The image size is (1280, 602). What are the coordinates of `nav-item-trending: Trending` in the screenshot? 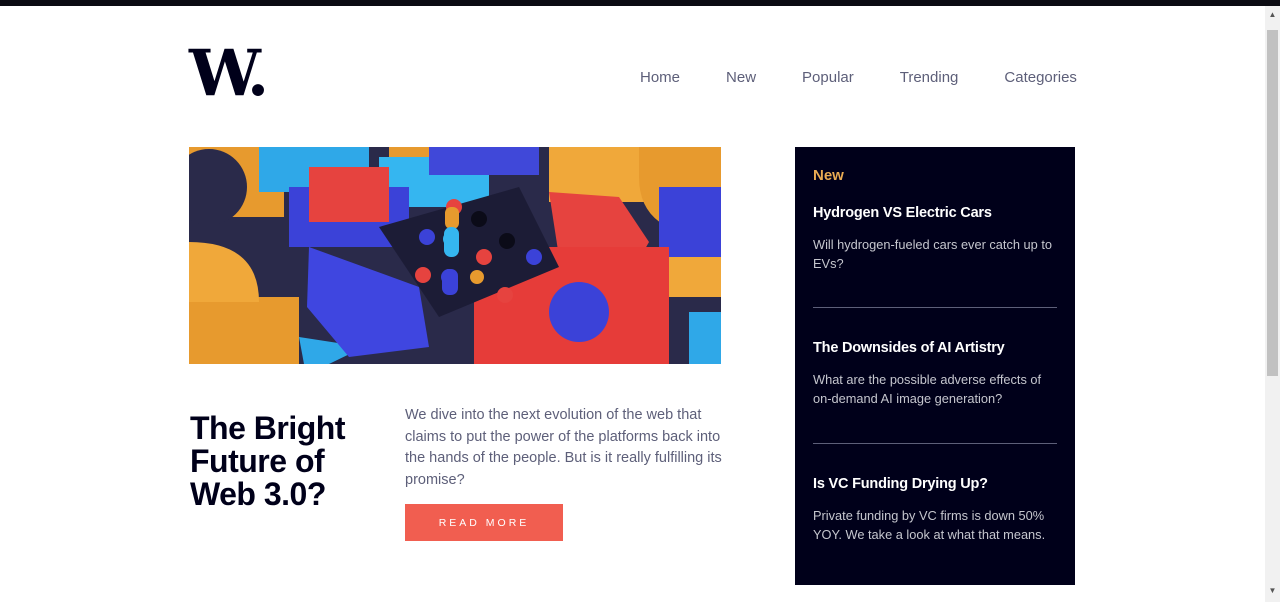 It's located at (929, 77).